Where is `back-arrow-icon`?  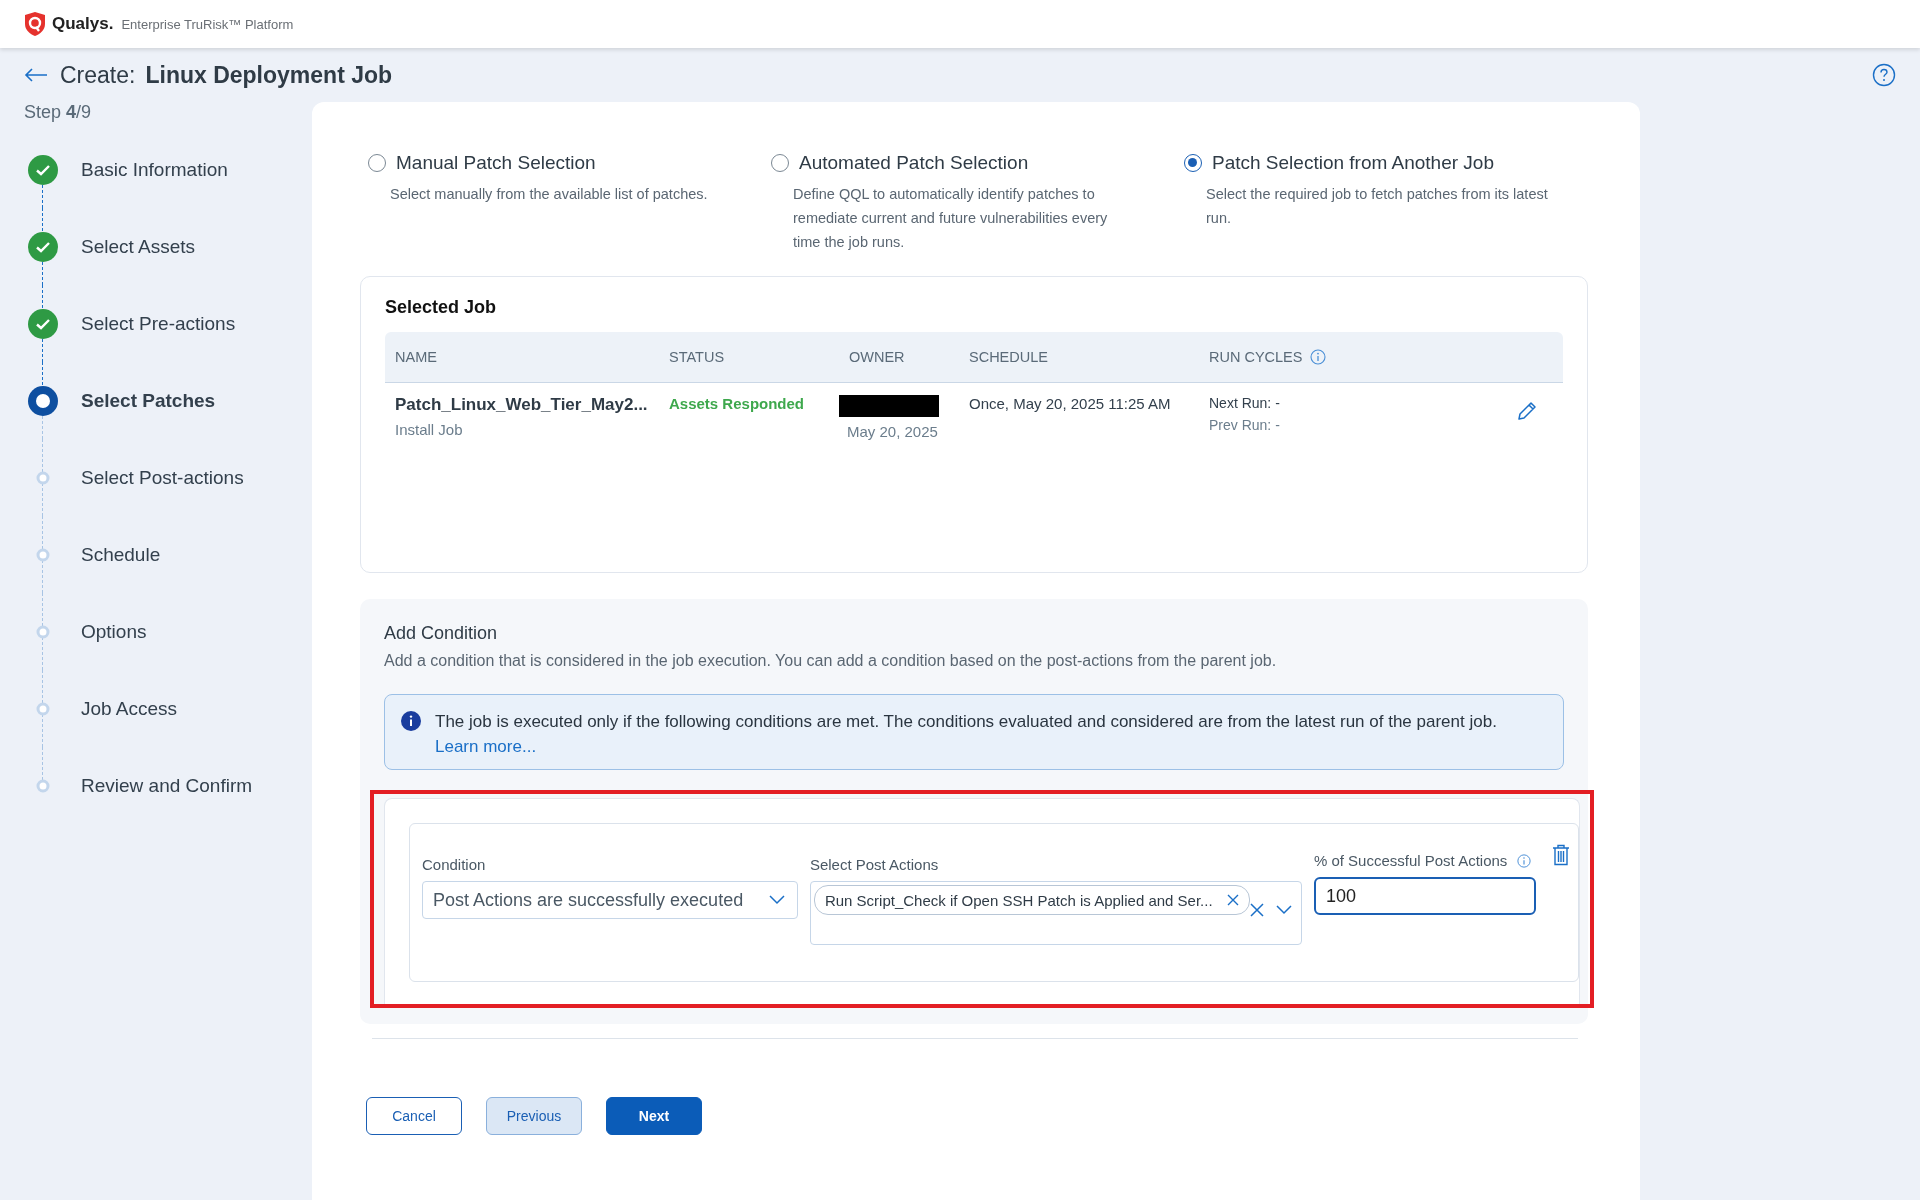 back-arrow-icon is located at coordinates (36, 75).